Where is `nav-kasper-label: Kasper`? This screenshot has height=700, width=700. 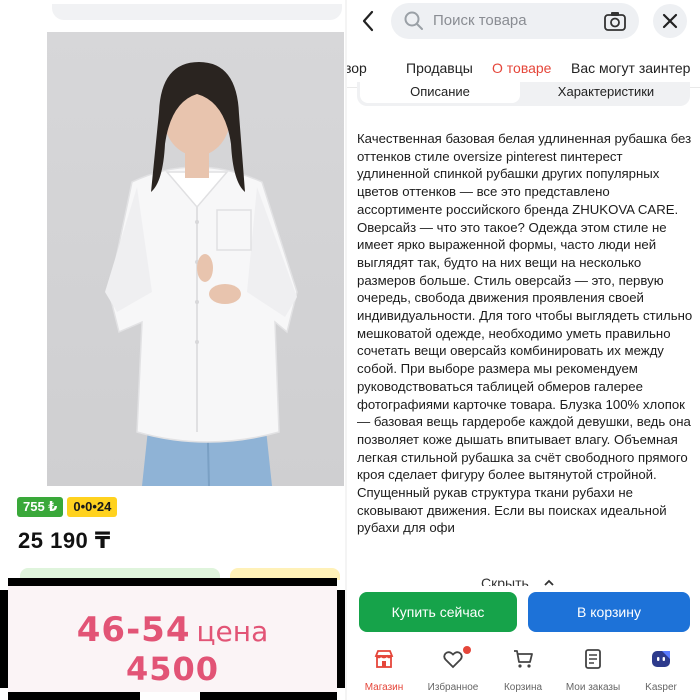
nav-kasper-label: Kasper is located at coordinates (661, 687).